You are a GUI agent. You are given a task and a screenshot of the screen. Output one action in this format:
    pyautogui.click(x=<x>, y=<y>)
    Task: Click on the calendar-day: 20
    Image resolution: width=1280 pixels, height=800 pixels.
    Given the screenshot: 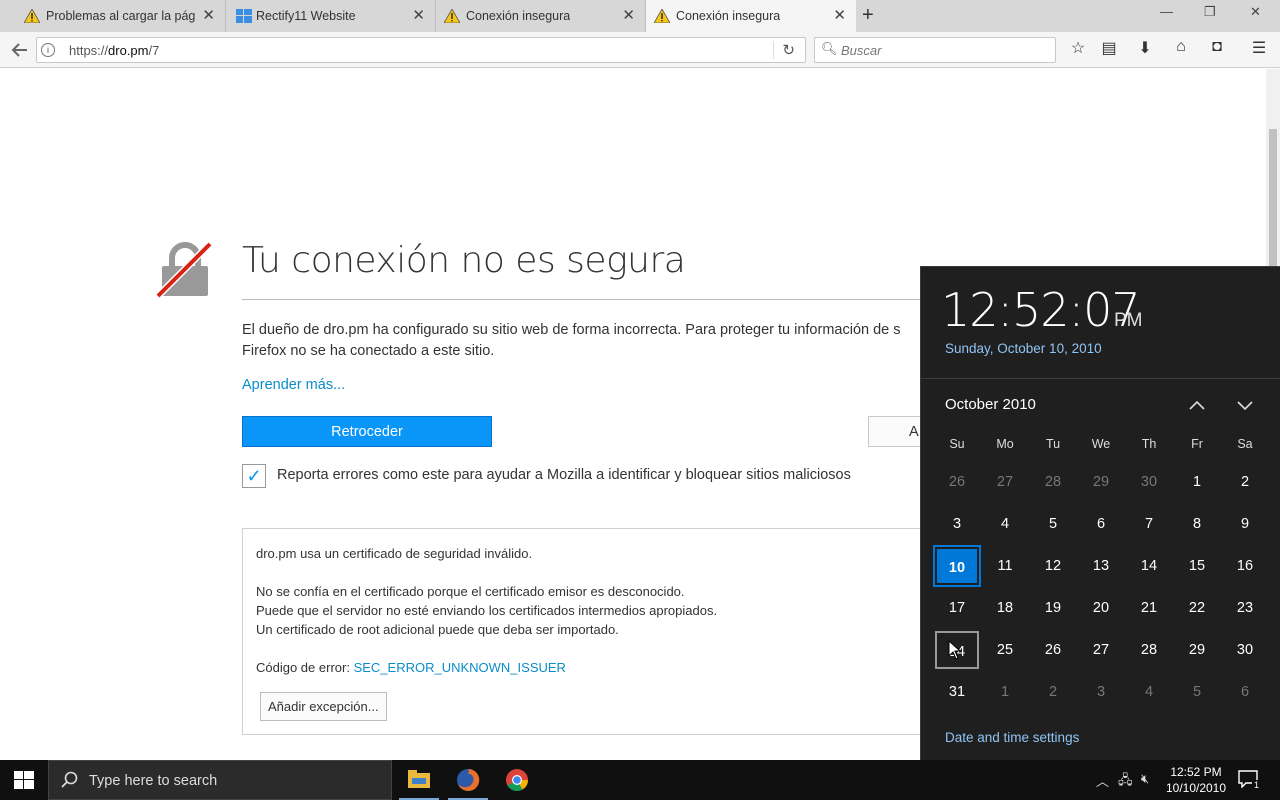 What is the action you would take?
    pyautogui.click(x=1101, y=608)
    